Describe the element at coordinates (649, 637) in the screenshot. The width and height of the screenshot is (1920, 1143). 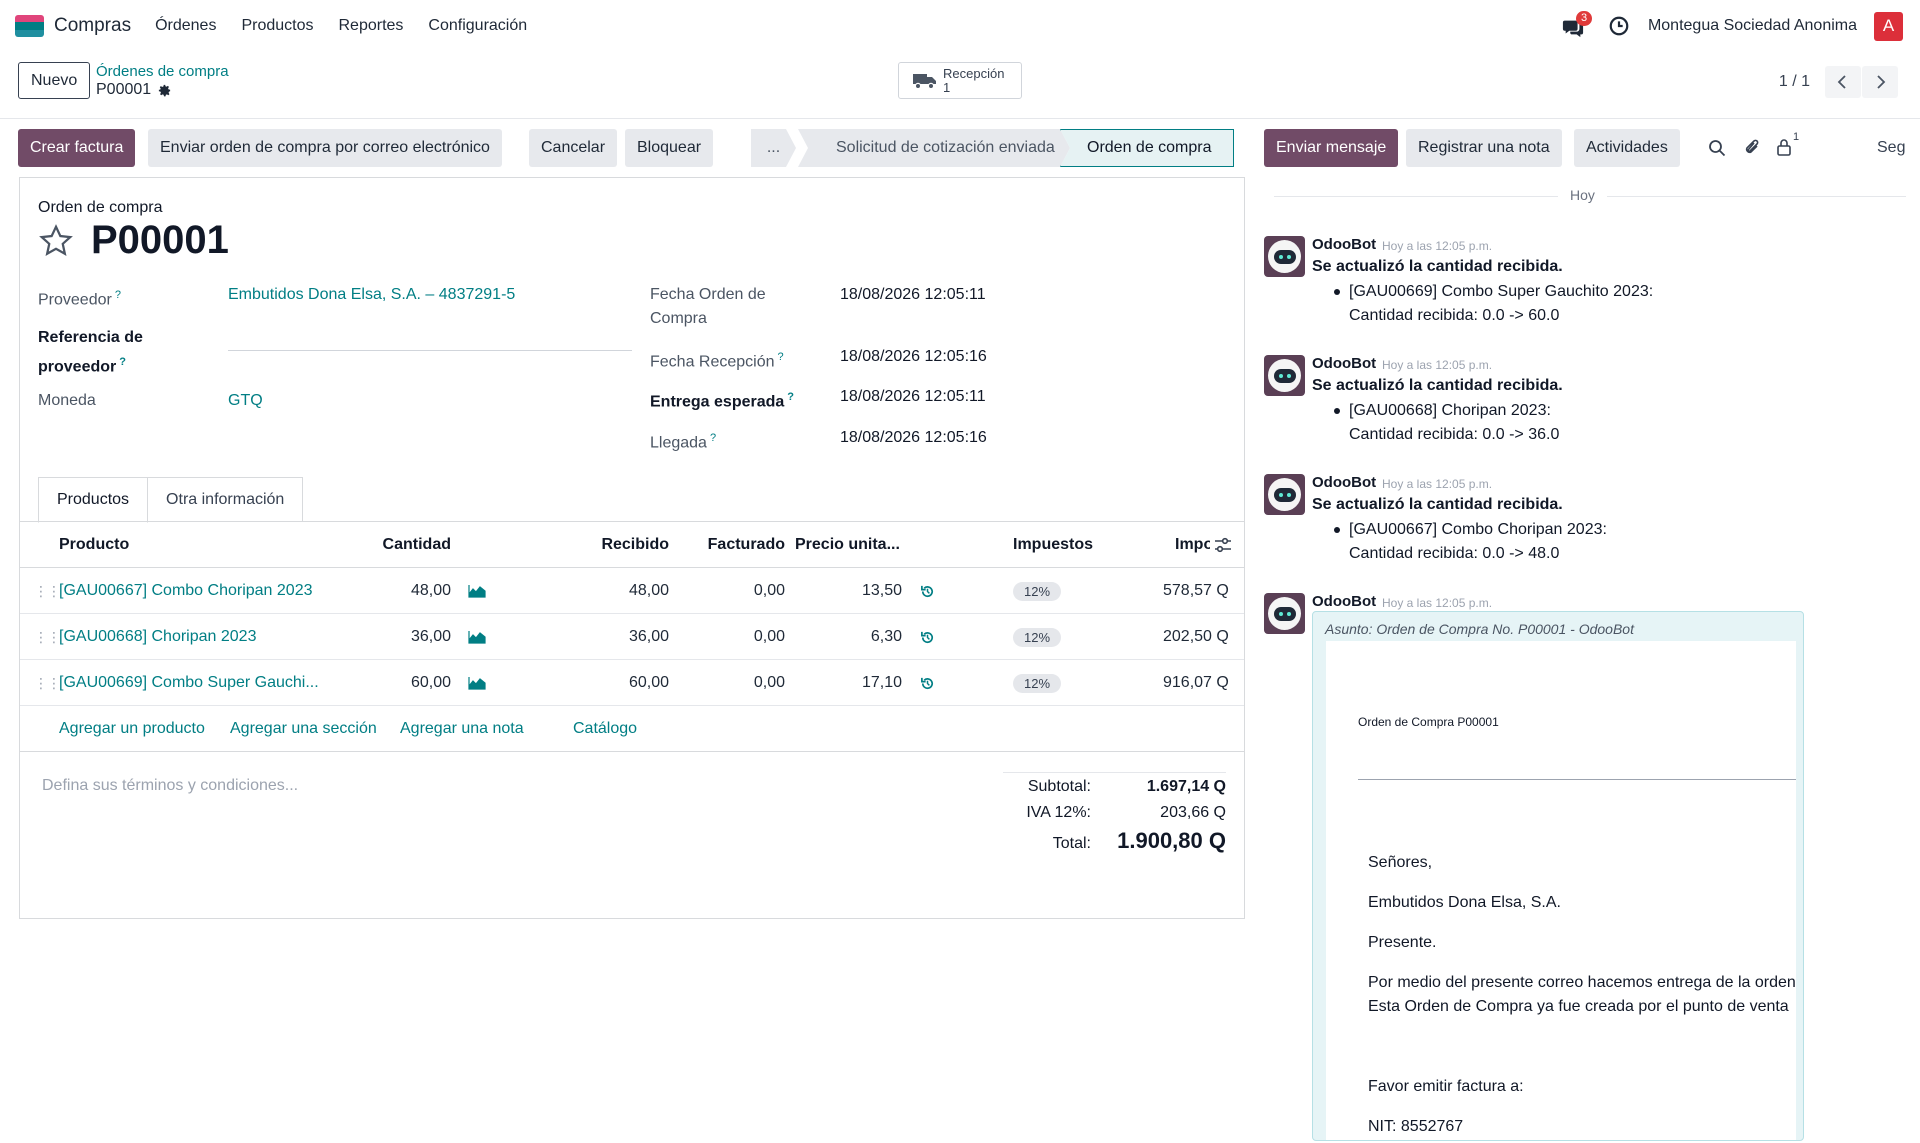
I see `line-received: 36,00` at that location.